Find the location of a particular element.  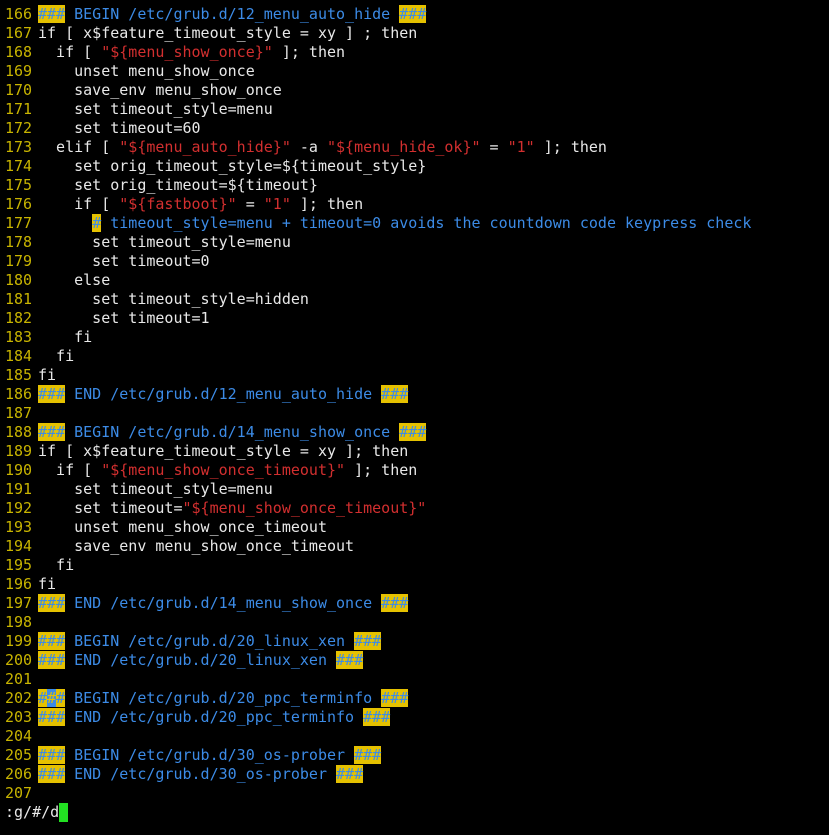

command-line: :g/#/d is located at coordinates (37, 812).